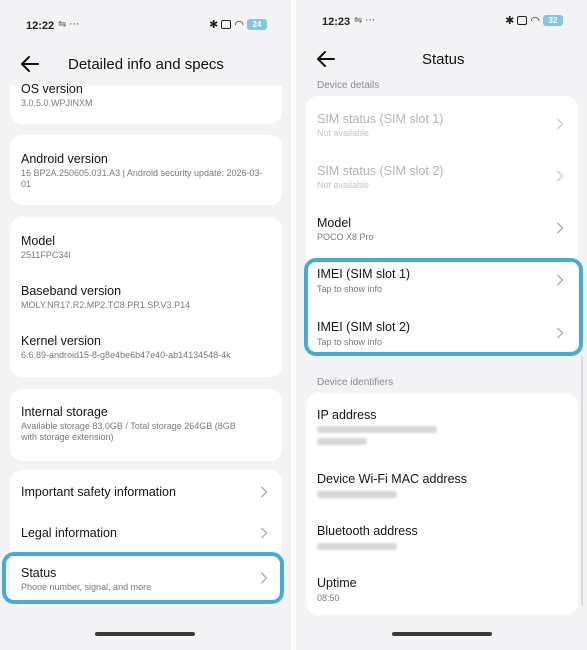 This screenshot has height=650, width=587. Describe the element at coordinates (364, 327) in the screenshot. I see `imei2-title: IMEI (SIM slot 2)` at that location.